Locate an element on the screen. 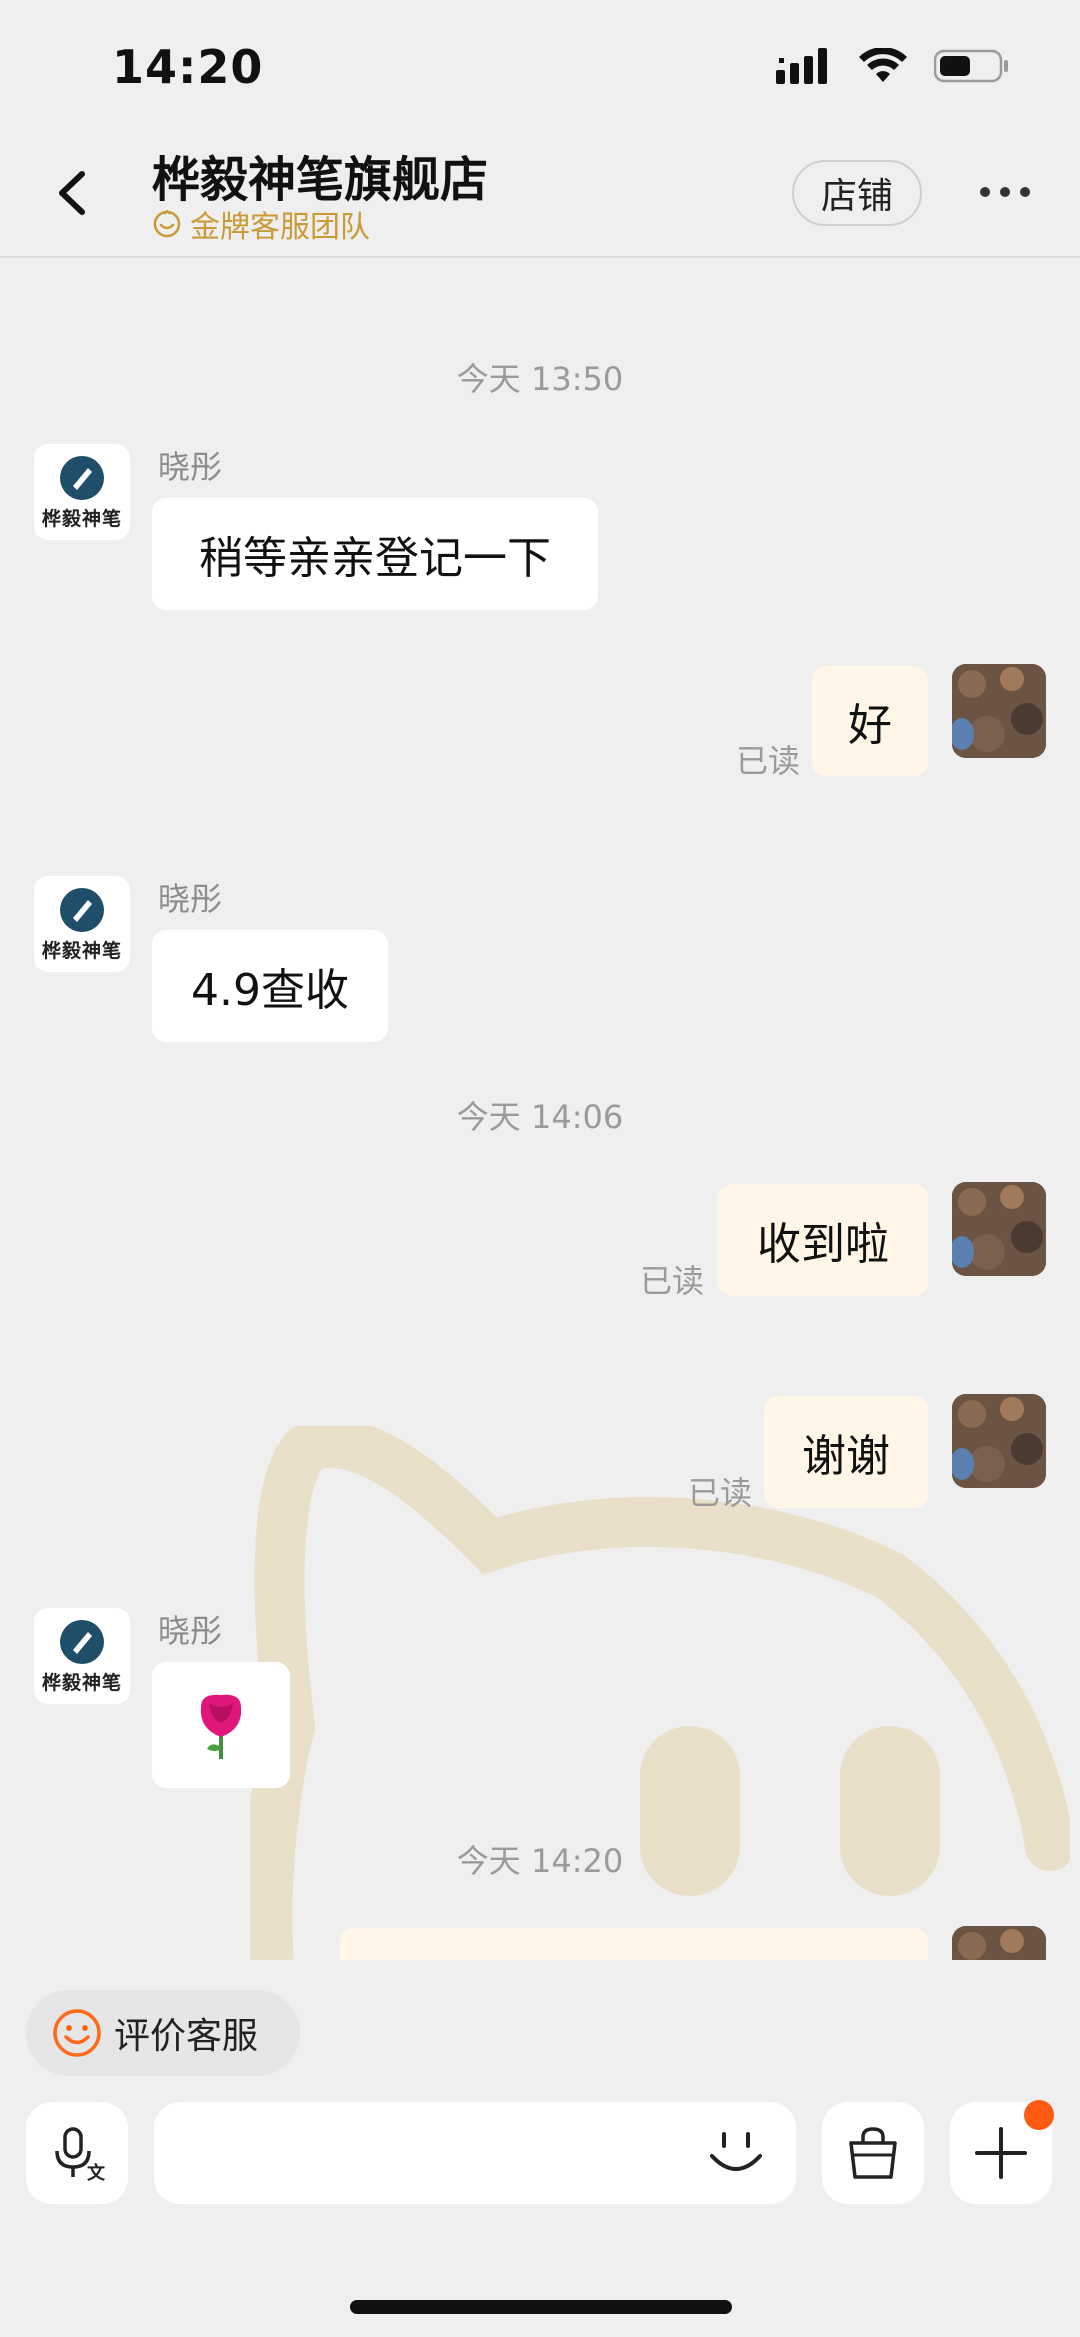 The width and height of the screenshot is (1080, 2337). shop-title: 桦毅神笔旗舰店 is located at coordinates (320, 175).